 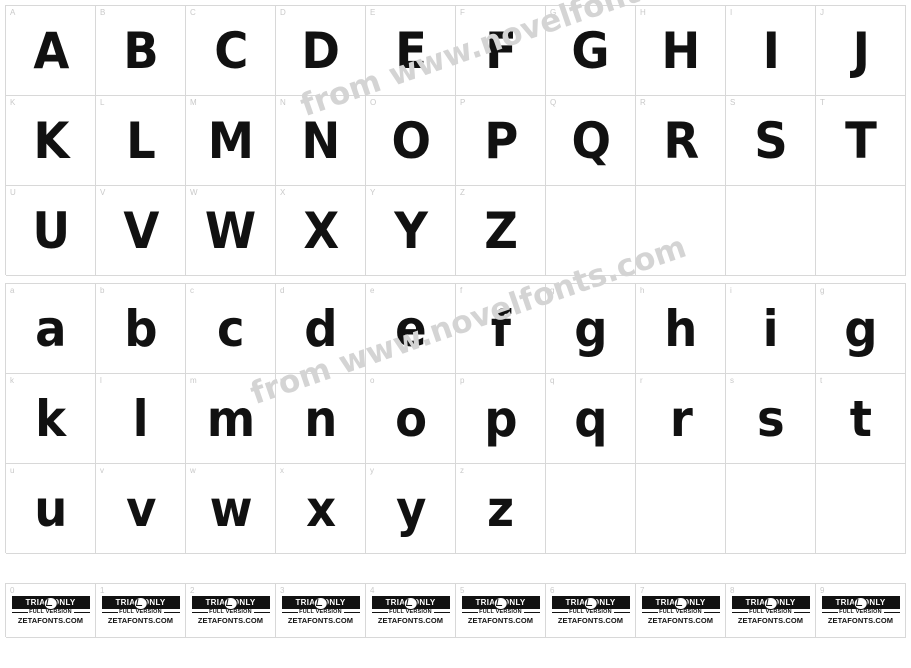 What do you see at coordinates (591, 419) in the screenshot?
I see `glyph-cell: qq` at bounding box center [591, 419].